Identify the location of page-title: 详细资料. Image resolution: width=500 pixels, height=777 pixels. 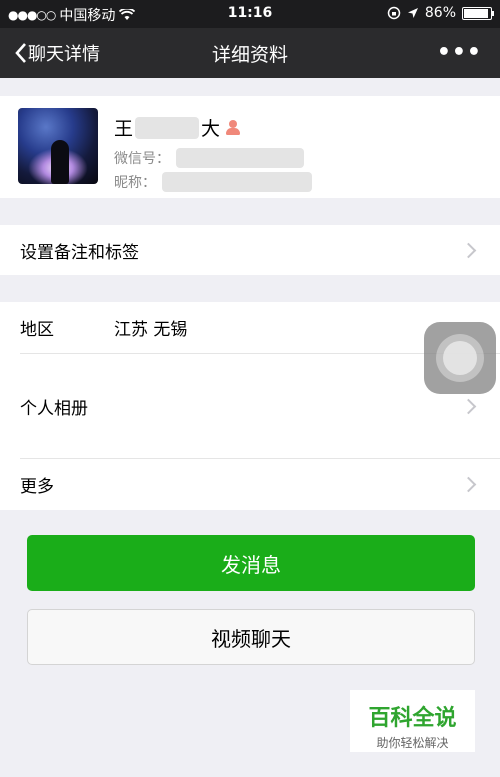
(249, 55).